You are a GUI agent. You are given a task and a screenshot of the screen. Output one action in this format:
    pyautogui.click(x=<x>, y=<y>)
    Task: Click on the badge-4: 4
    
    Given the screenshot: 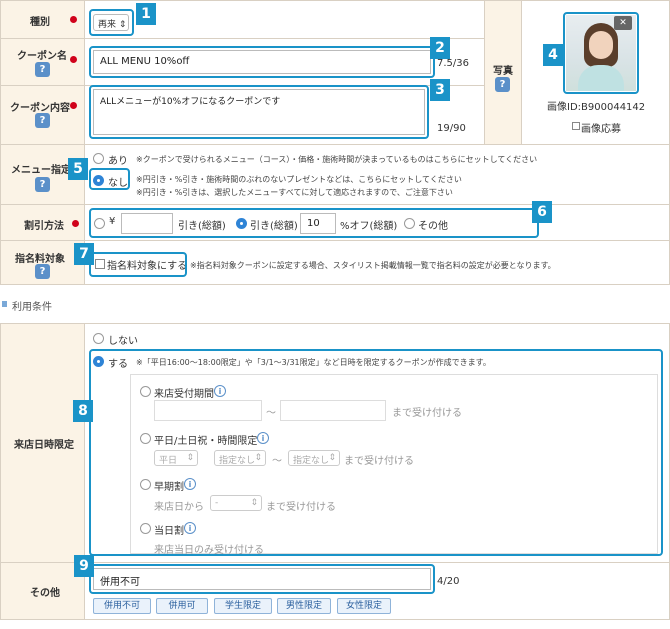 What is the action you would take?
    pyautogui.click(x=553, y=55)
    